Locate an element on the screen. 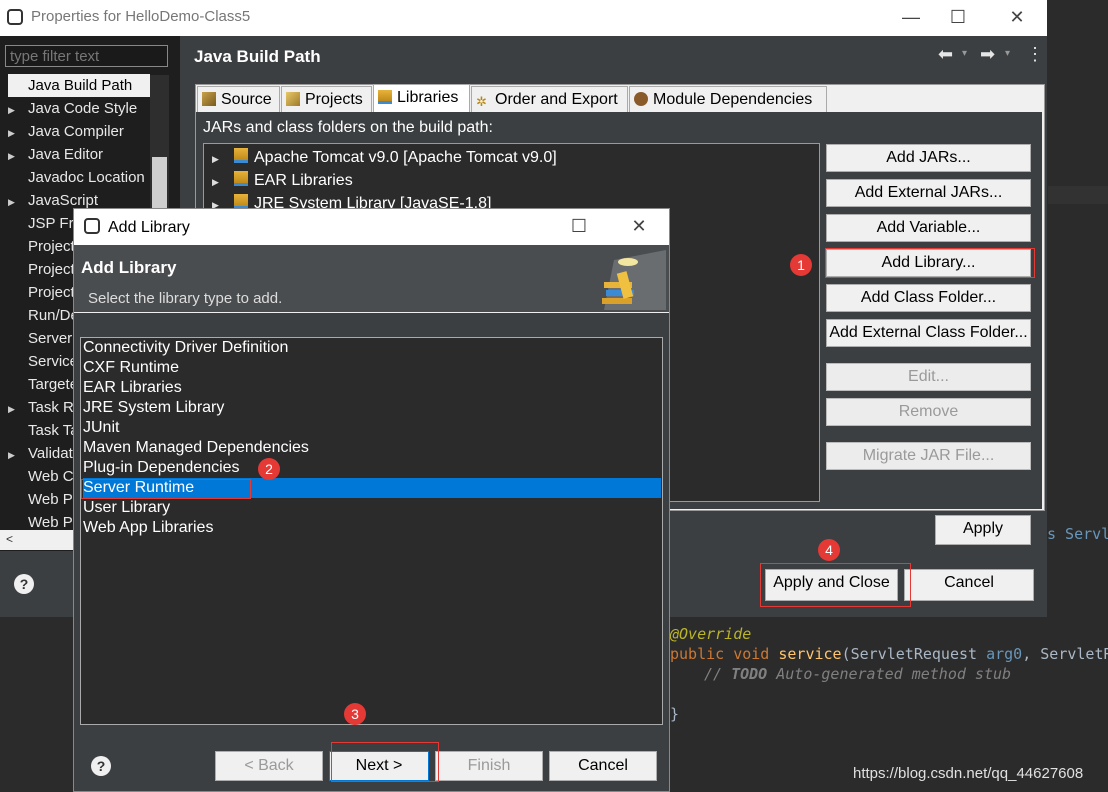 This screenshot has width=1108, height=792. highlight-next is located at coordinates (385, 762).